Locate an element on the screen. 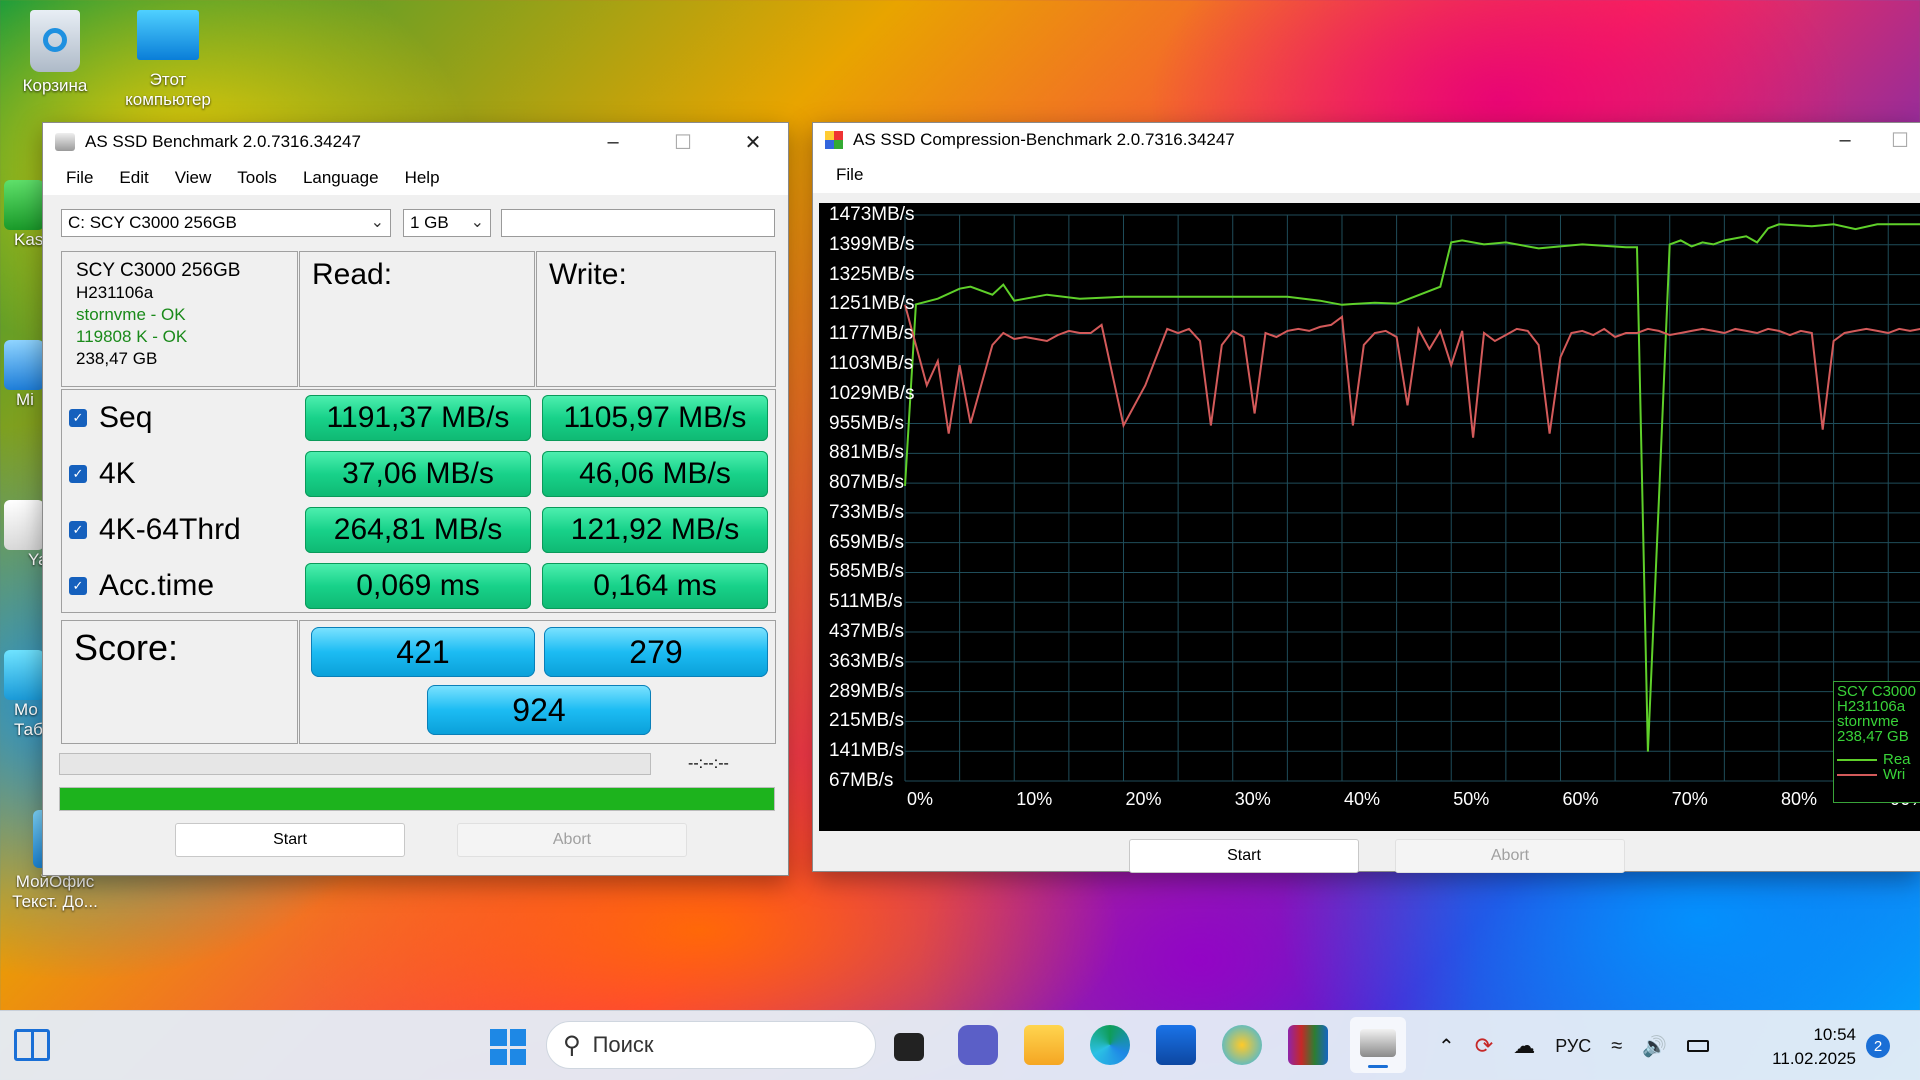 The image size is (1920, 1080). y-tick-label: 1251MB/s is located at coordinates (872, 304).